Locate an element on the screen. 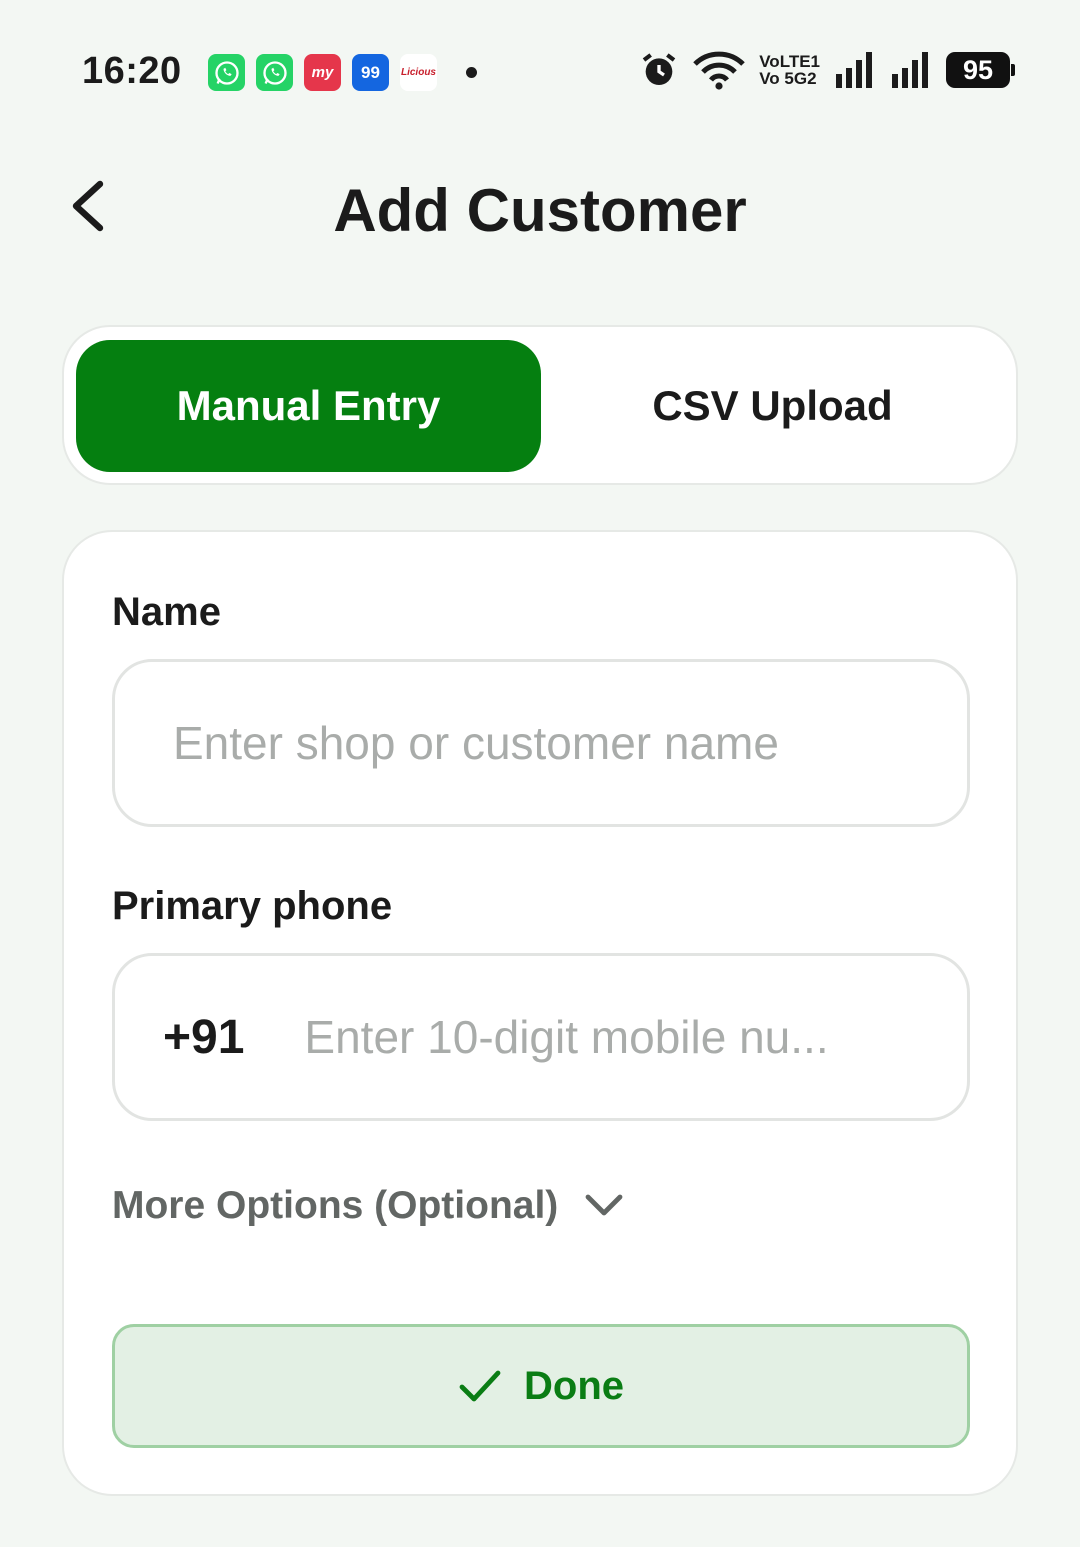 This screenshot has width=1080, height=1547. more-notifications-dot is located at coordinates (471, 72).